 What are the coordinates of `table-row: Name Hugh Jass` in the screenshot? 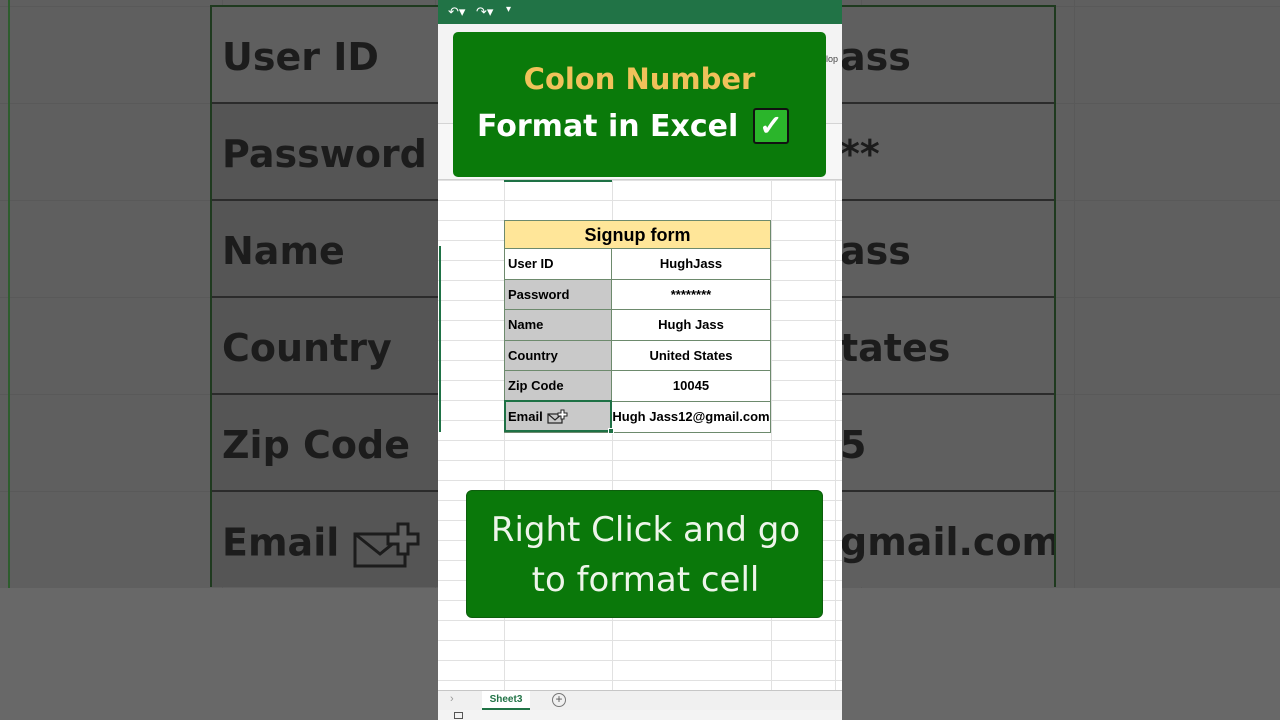 It's located at (637, 325).